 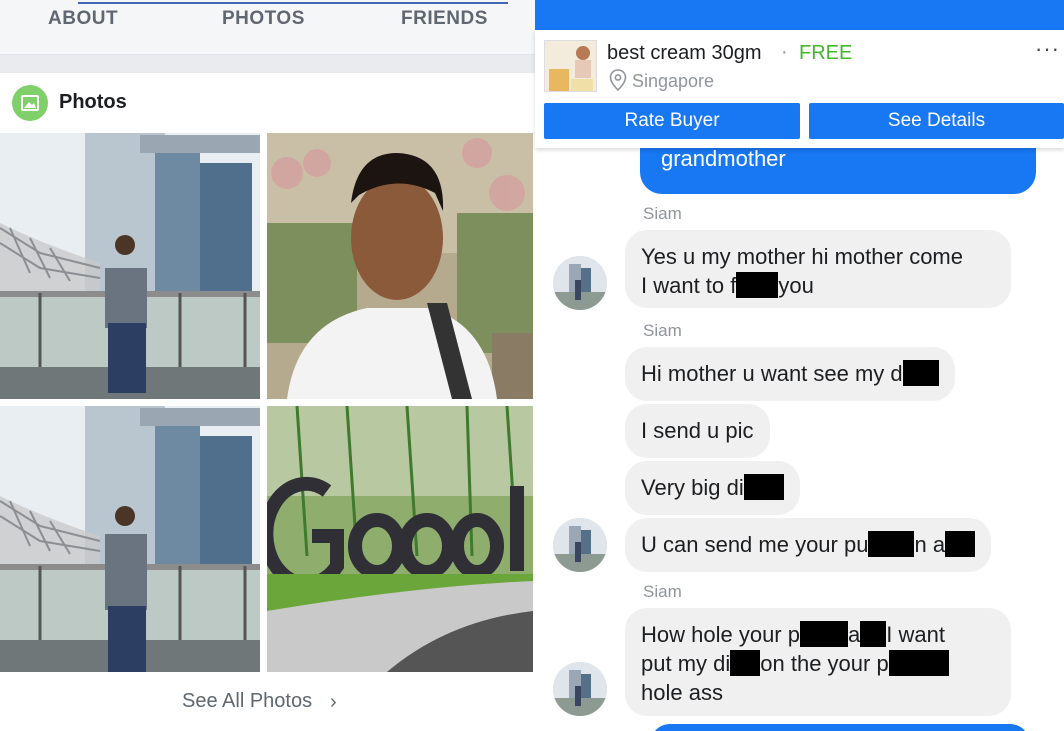 What do you see at coordinates (936, 121) in the screenshot?
I see `see-details-button: See Details` at bounding box center [936, 121].